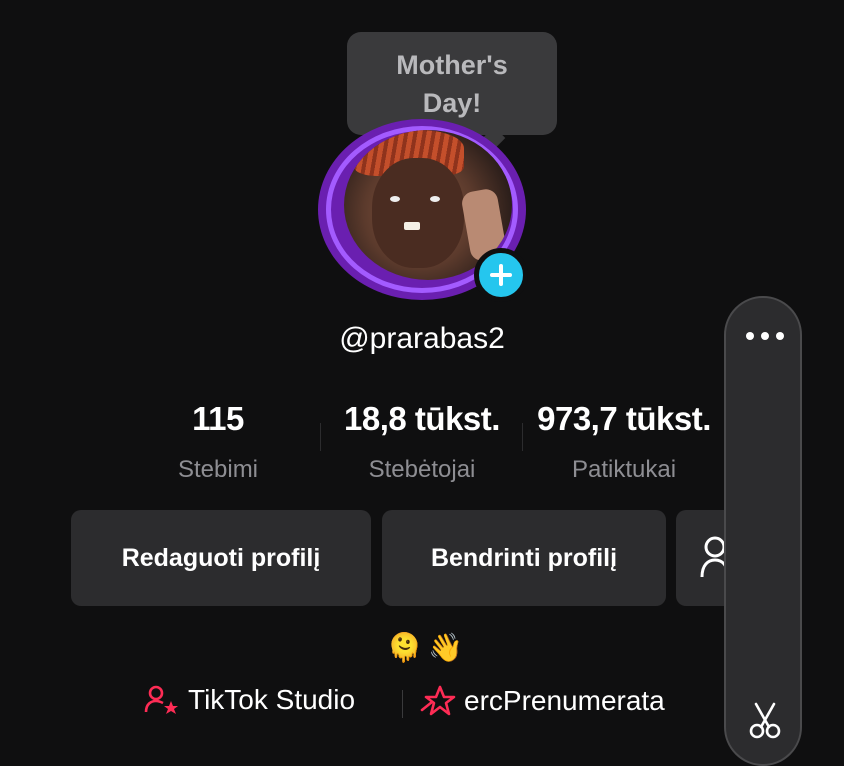 Image resolution: width=844 pixels, height=766 pixels. What do you see at coordinates (624, 469) in the screenshot?
I see `stat-likes-label: Patiktukai` at bounding box center [624, 469].